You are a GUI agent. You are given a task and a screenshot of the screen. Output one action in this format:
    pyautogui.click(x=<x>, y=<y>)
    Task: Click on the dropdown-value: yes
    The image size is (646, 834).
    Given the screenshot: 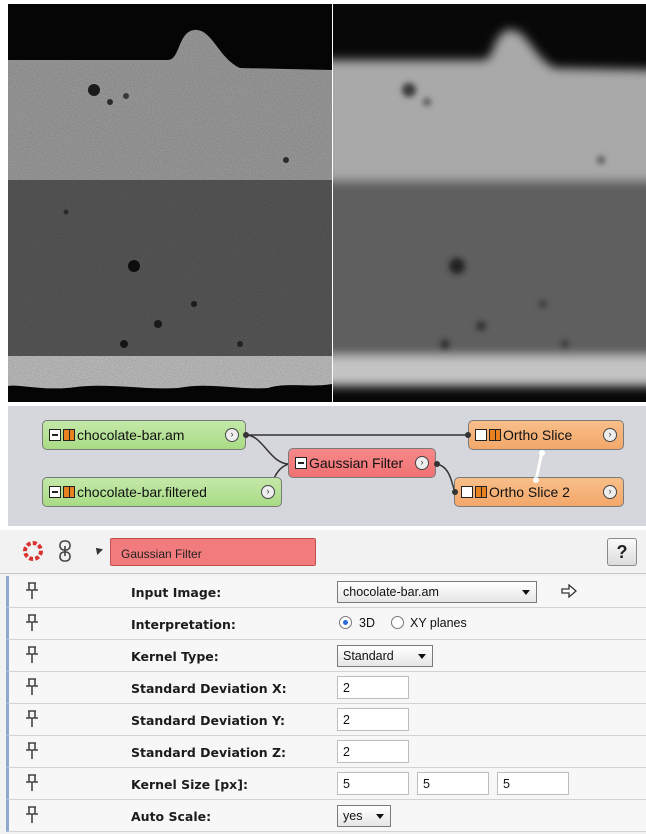 What is the action you would take?
    pyautogui.click(x=353, y=816)
    